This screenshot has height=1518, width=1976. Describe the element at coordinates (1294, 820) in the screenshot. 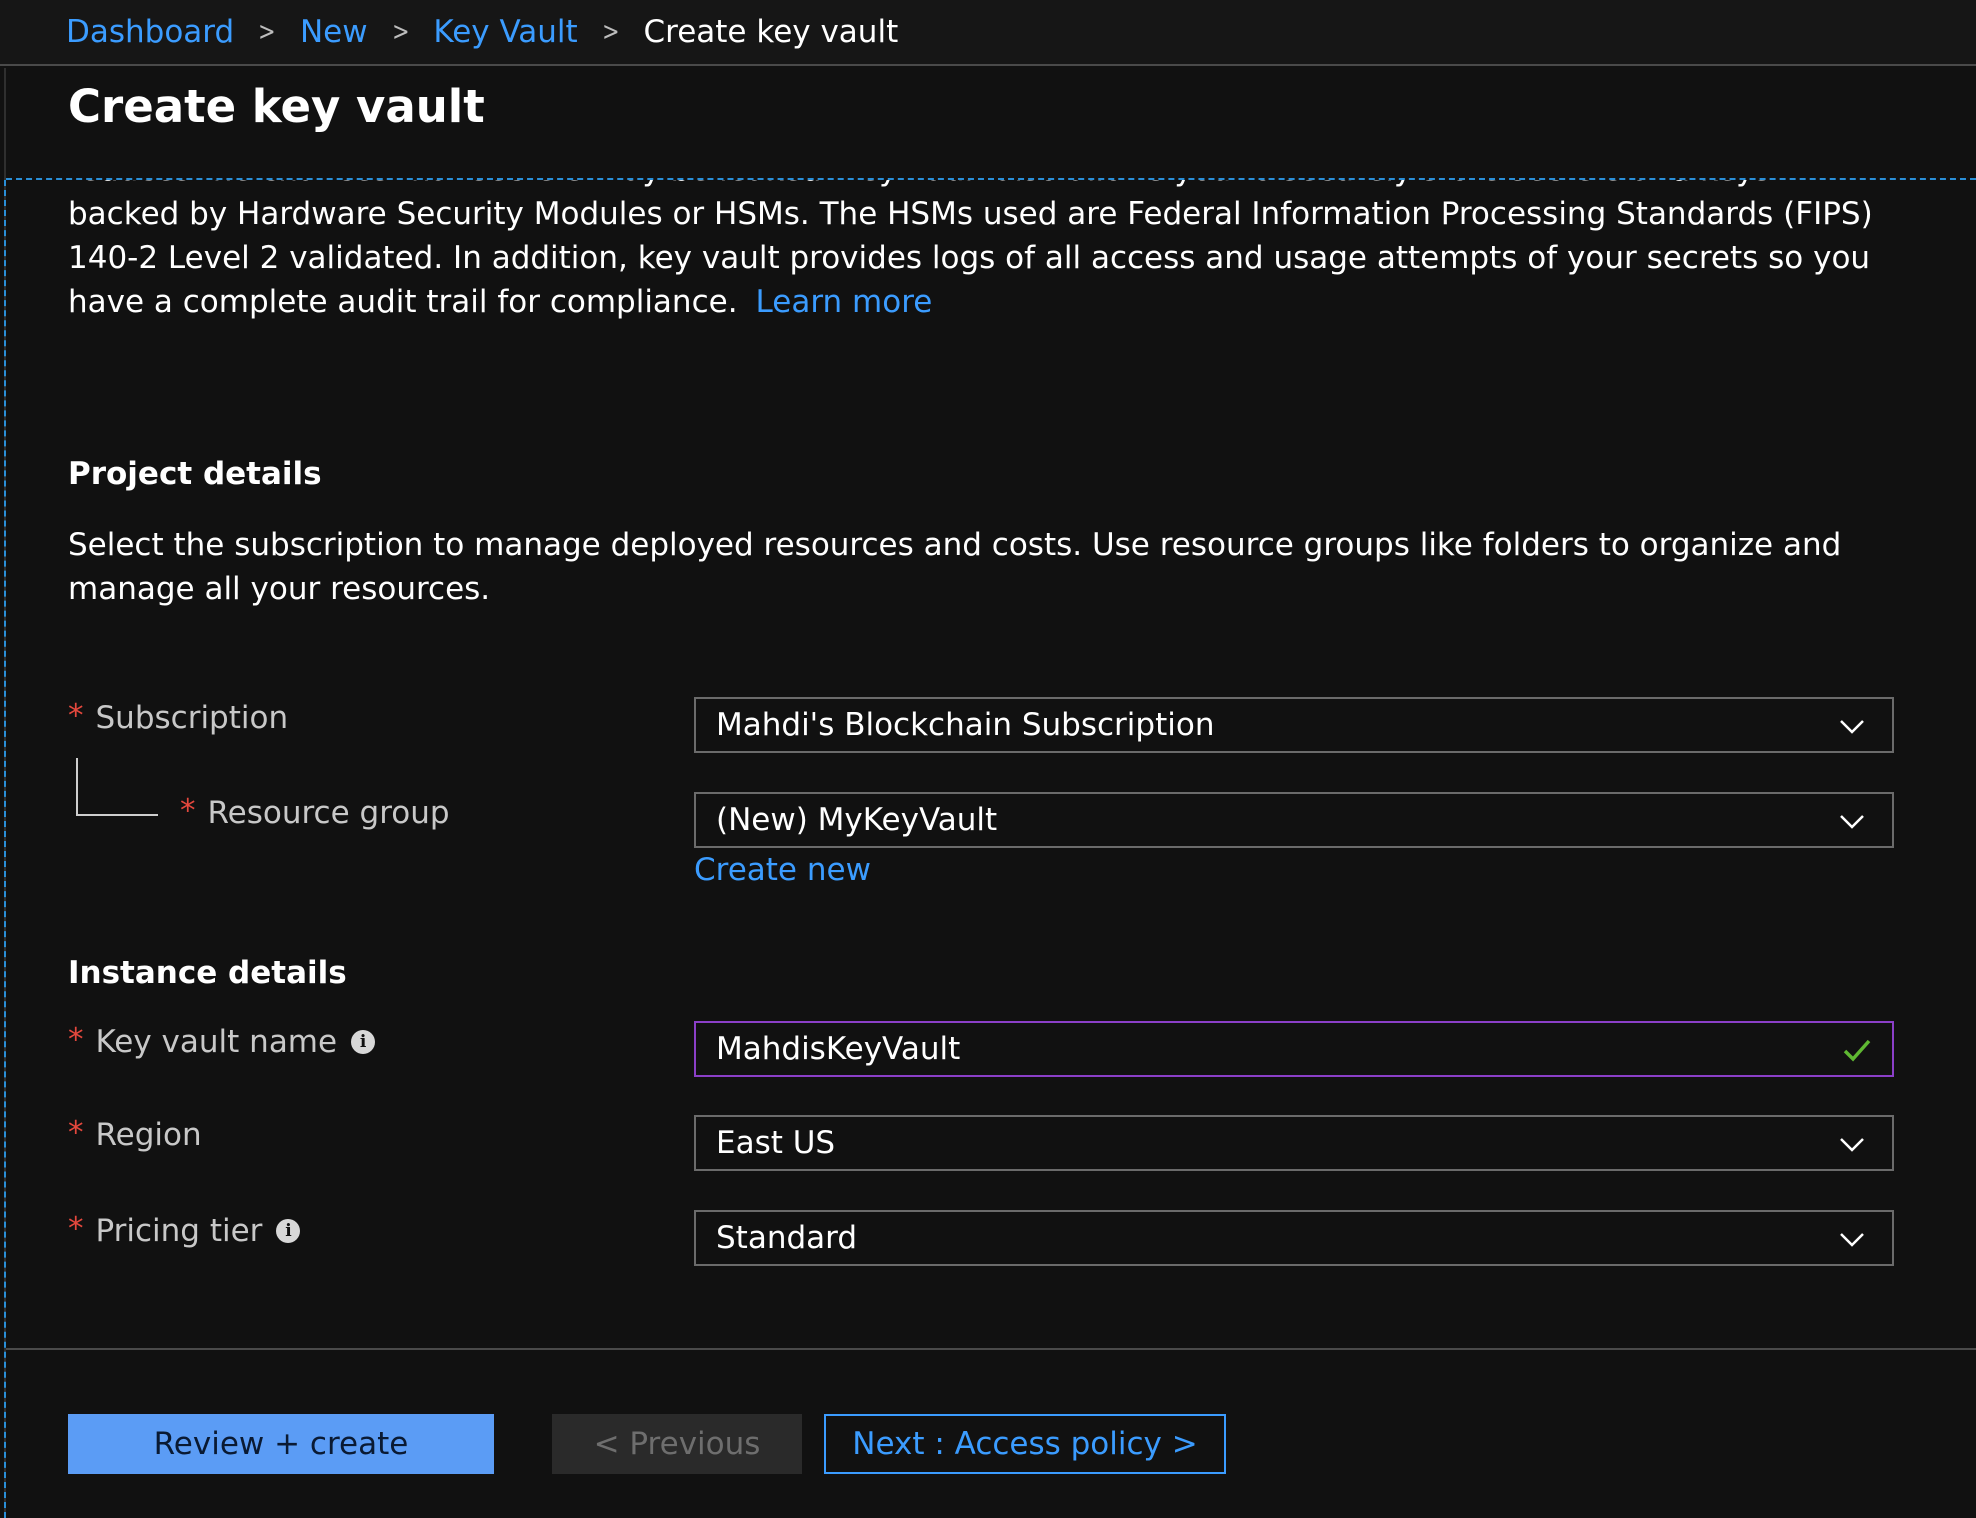

I see `resource-group-dropdown: (New) MyKeyVault` at that location.